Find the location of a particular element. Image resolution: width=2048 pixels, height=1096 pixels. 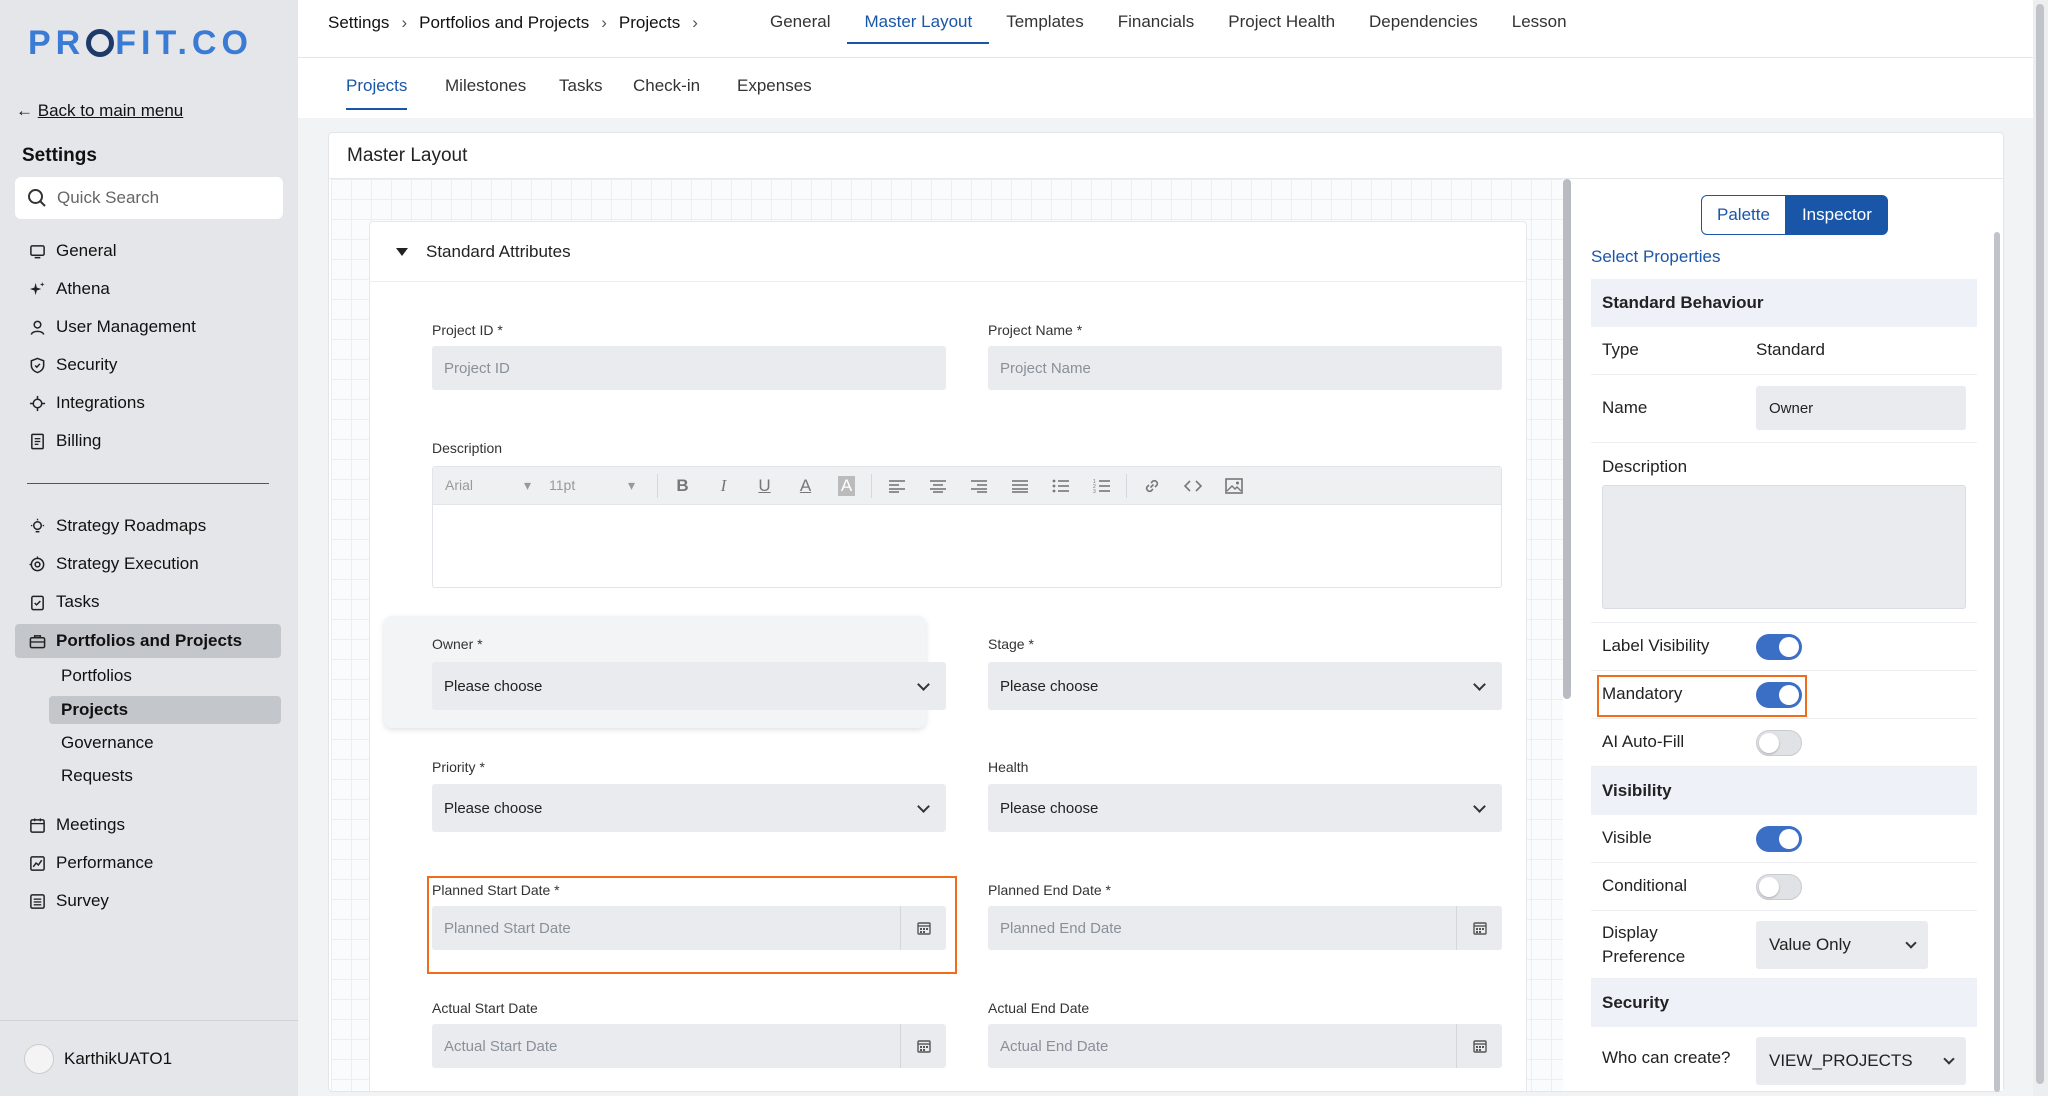

stage-select: Please choose is located at coordinates (1245, 686).